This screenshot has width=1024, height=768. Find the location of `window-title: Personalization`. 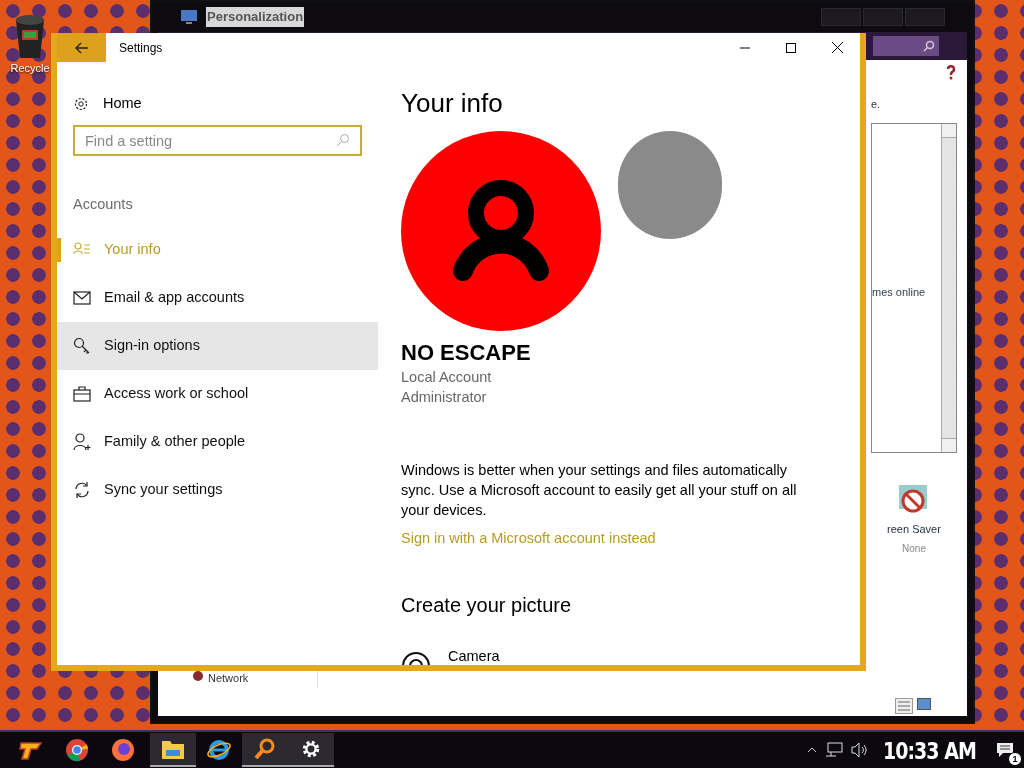

window-title: Personalization is located at coordinates (255, 17).